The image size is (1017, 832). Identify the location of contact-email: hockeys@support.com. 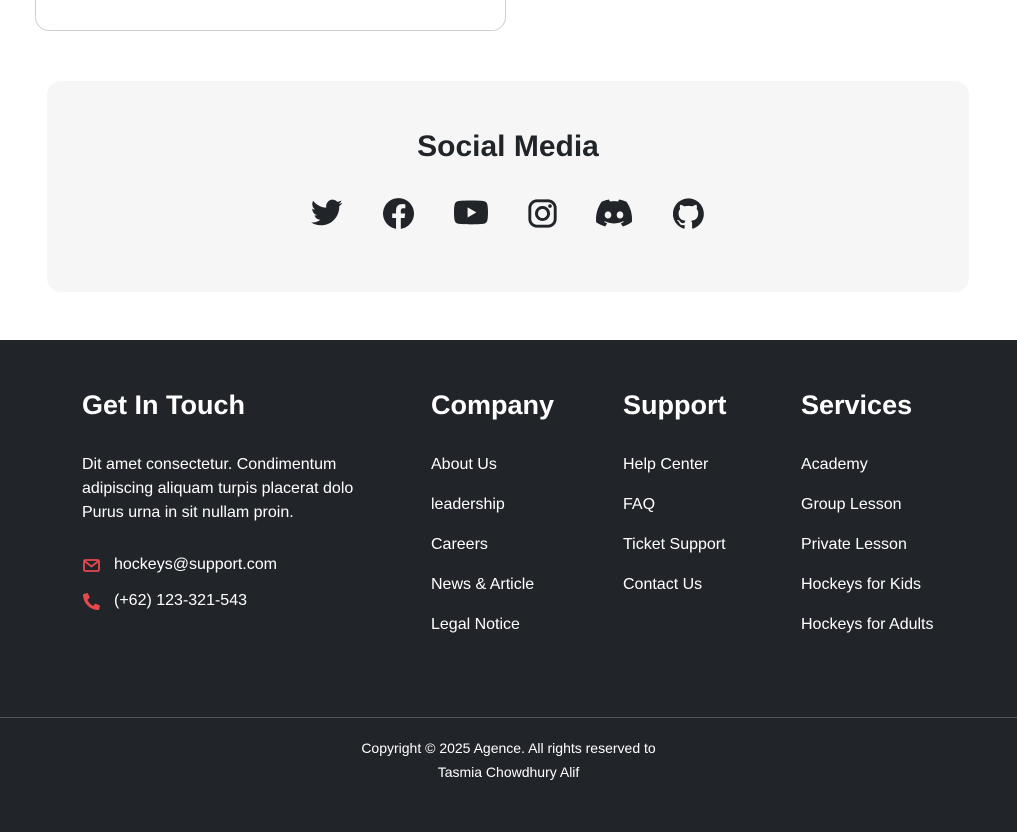
(179, 565).